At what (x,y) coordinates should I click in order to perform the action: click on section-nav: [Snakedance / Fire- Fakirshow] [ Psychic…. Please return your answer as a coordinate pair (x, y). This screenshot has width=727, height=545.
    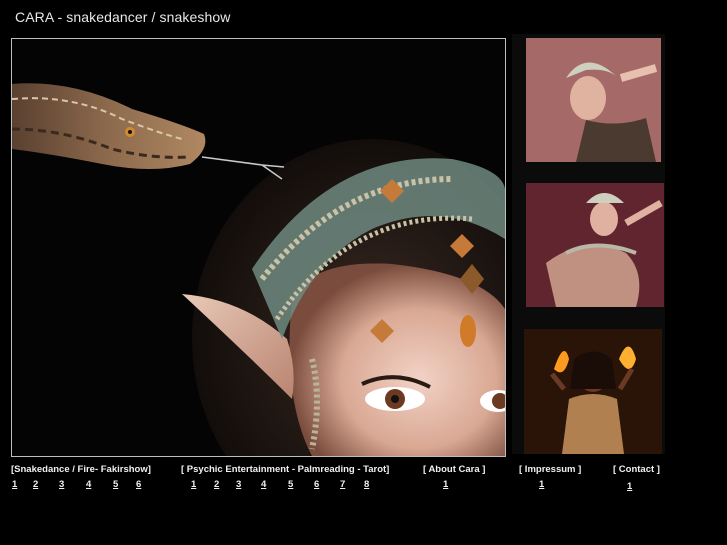
    Looking at the image, I should click on (363, 471).